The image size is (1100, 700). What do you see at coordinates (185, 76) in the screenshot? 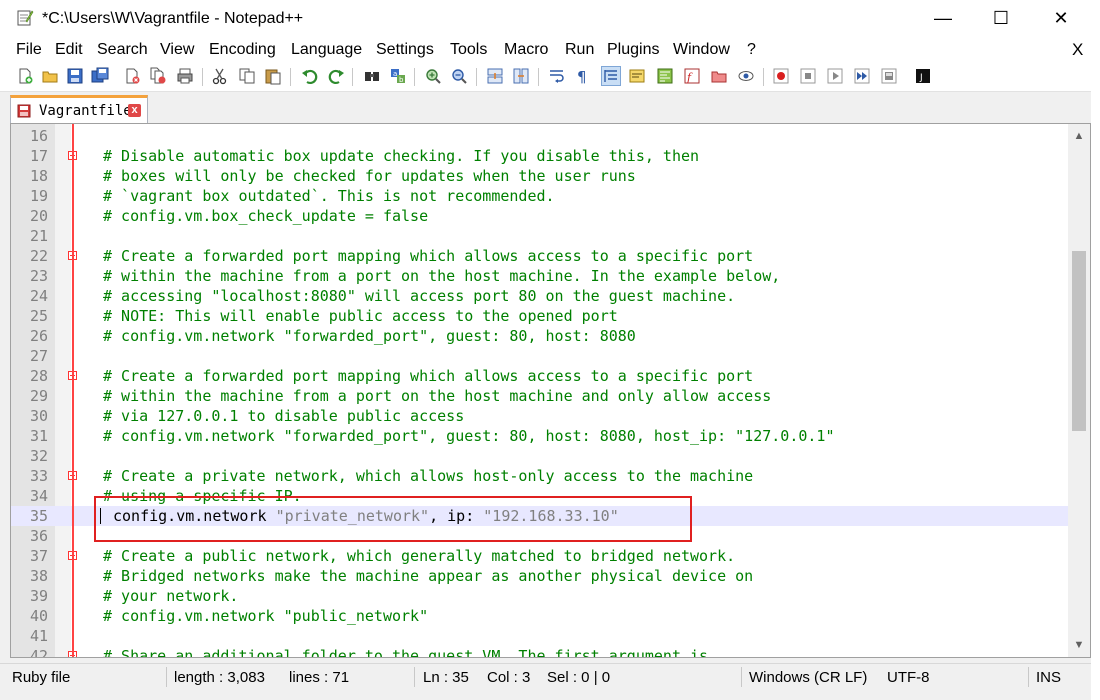
I see `print-icon` at bounding box center [185, 76].